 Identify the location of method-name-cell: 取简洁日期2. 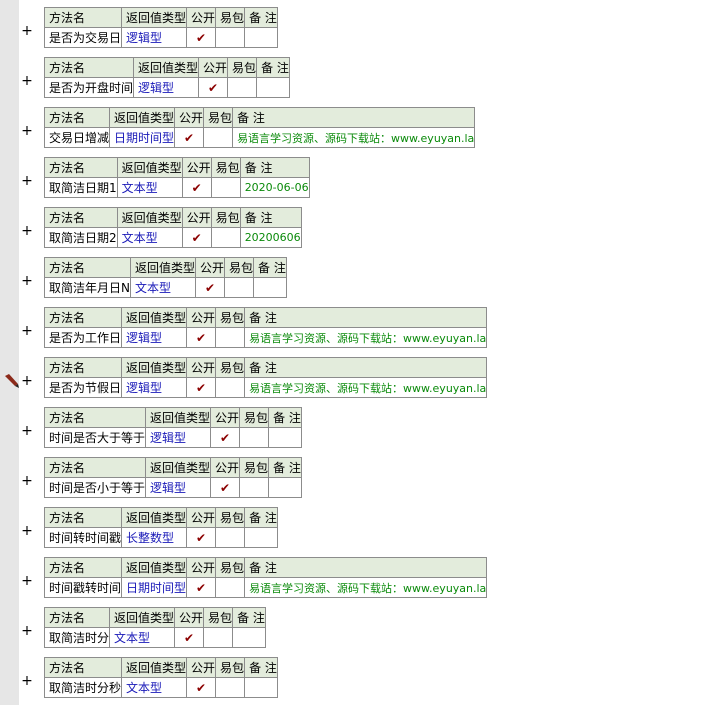
(81, 237).